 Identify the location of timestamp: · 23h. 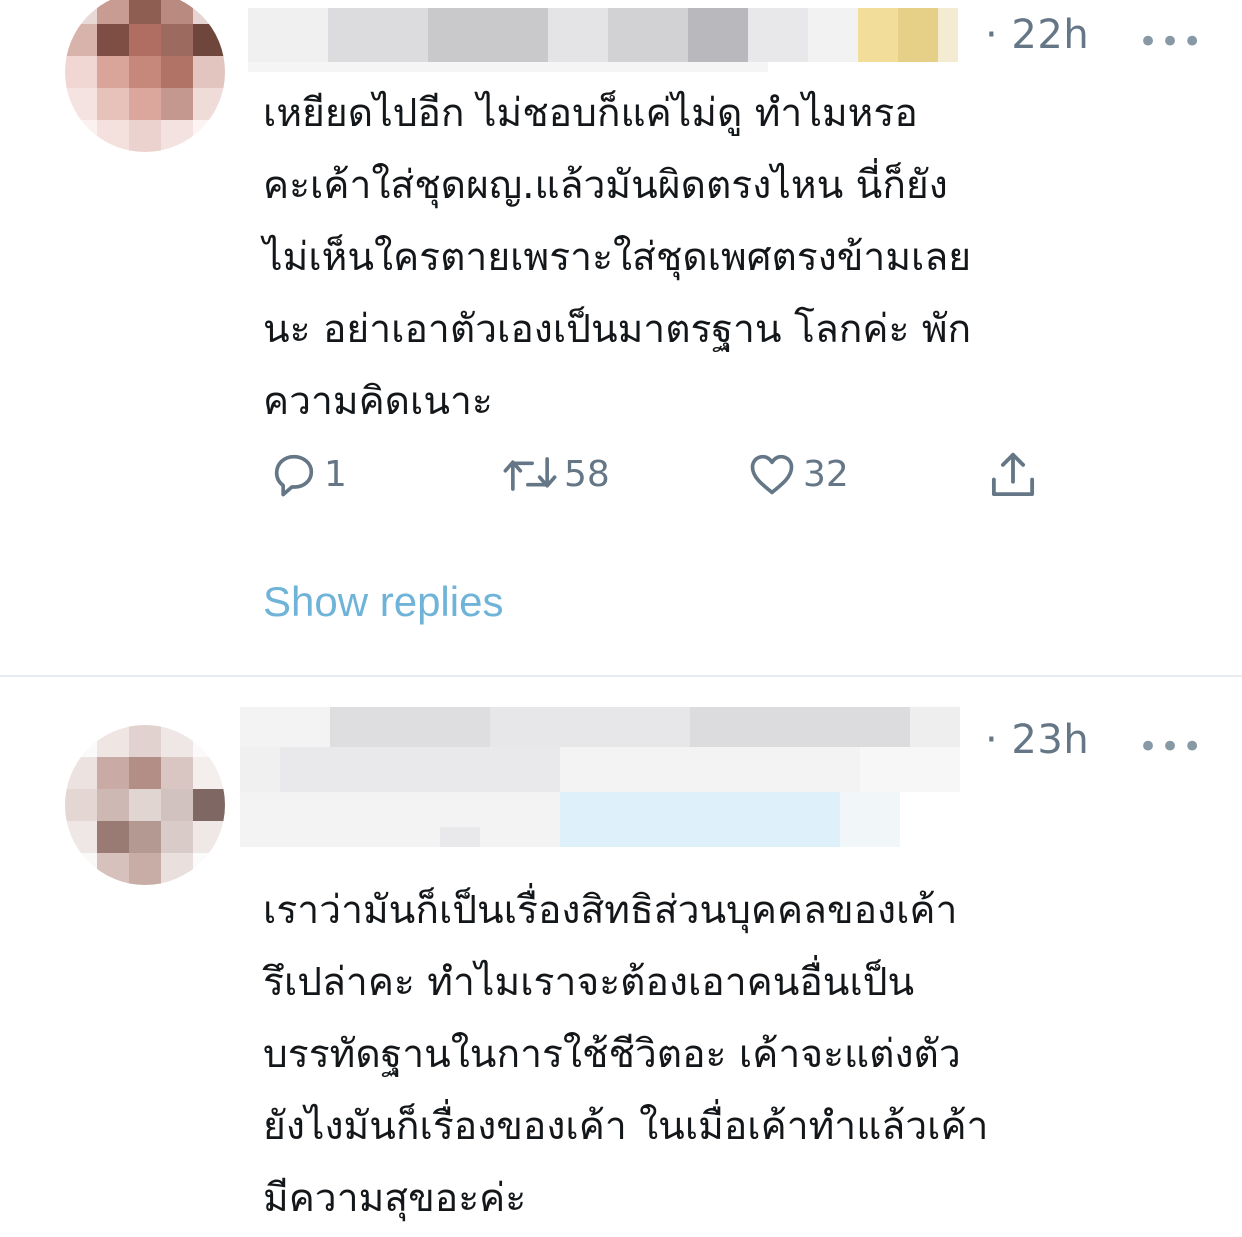
(1037, 740).